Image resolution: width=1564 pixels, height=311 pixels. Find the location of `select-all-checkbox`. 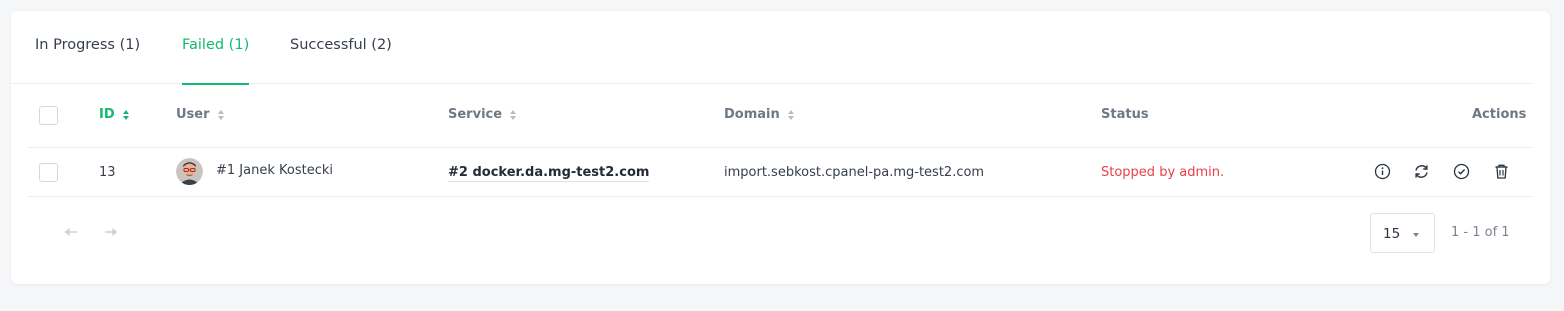

select-all-checkbox is located at coordinates (48, 115).